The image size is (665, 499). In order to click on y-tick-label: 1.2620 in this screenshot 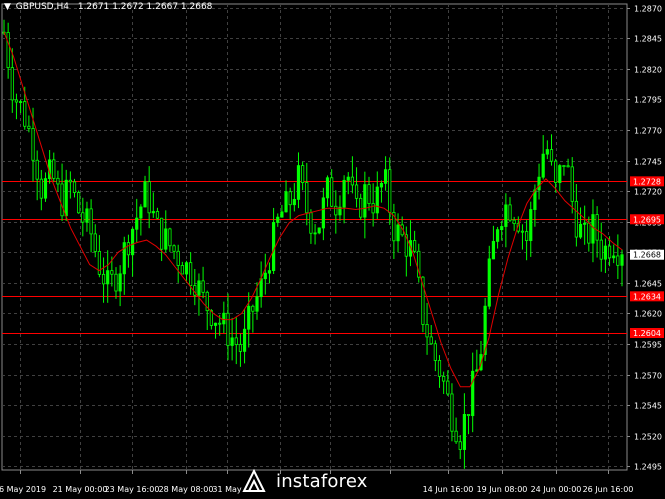, I will do `click(648, 314)`.